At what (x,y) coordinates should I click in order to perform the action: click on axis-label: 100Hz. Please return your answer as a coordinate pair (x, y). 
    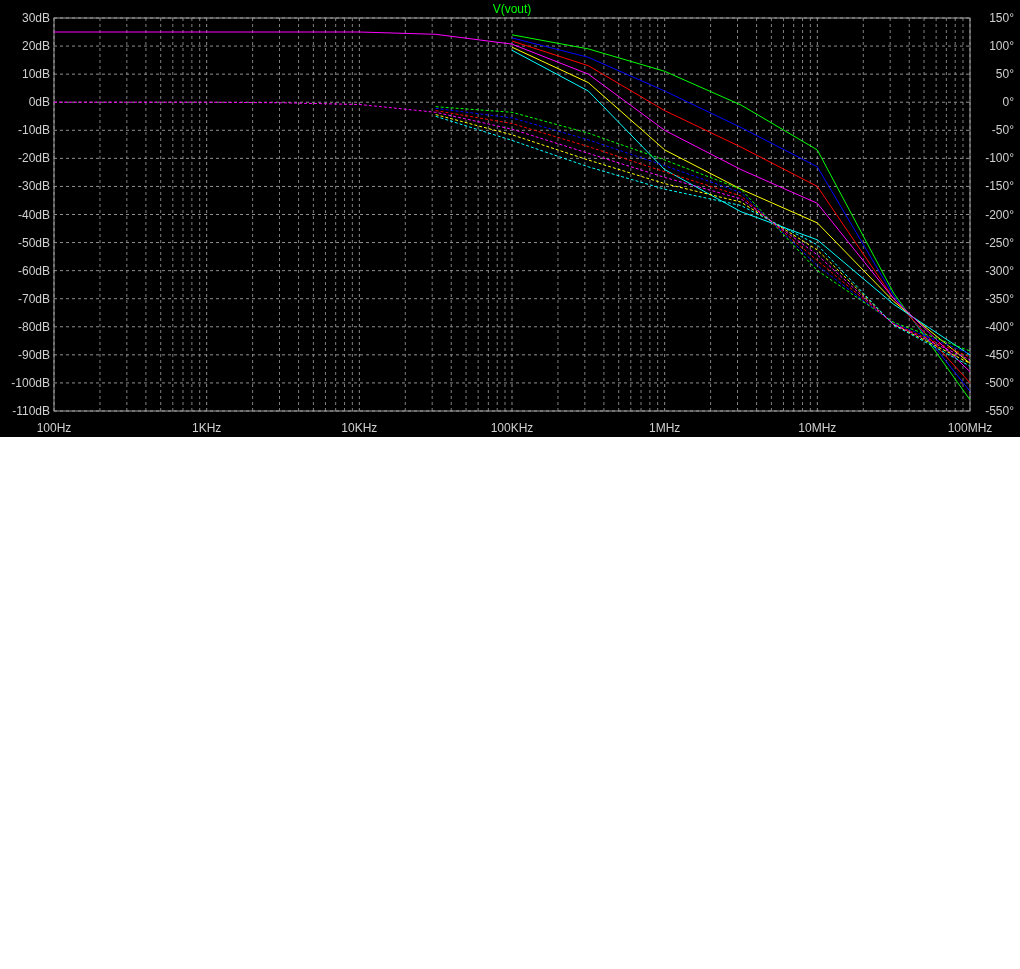
    Looking at the image, I should click on (54, 428).